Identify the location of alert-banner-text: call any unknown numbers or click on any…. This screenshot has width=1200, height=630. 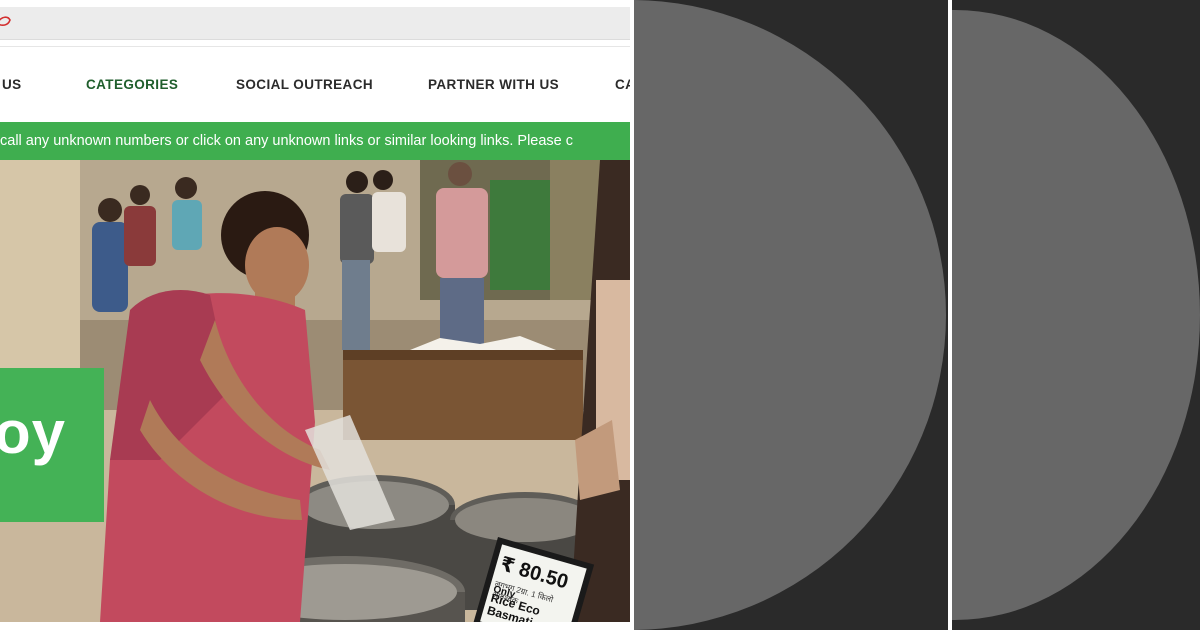
(287, 141).